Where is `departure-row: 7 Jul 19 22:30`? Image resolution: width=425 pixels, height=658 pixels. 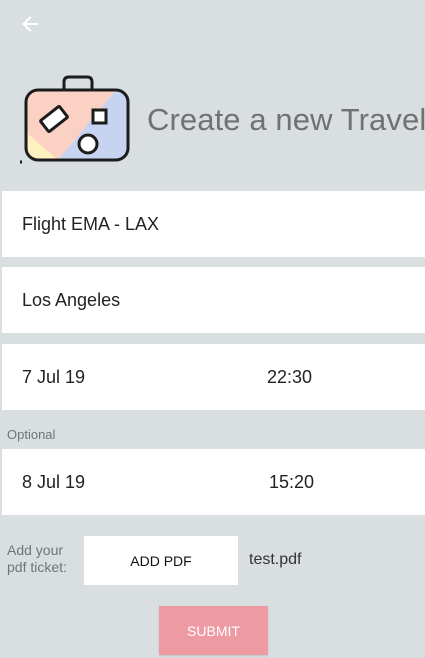 departure-row: 7 Jul 19 22:30 is located at coordinates (213, 377).